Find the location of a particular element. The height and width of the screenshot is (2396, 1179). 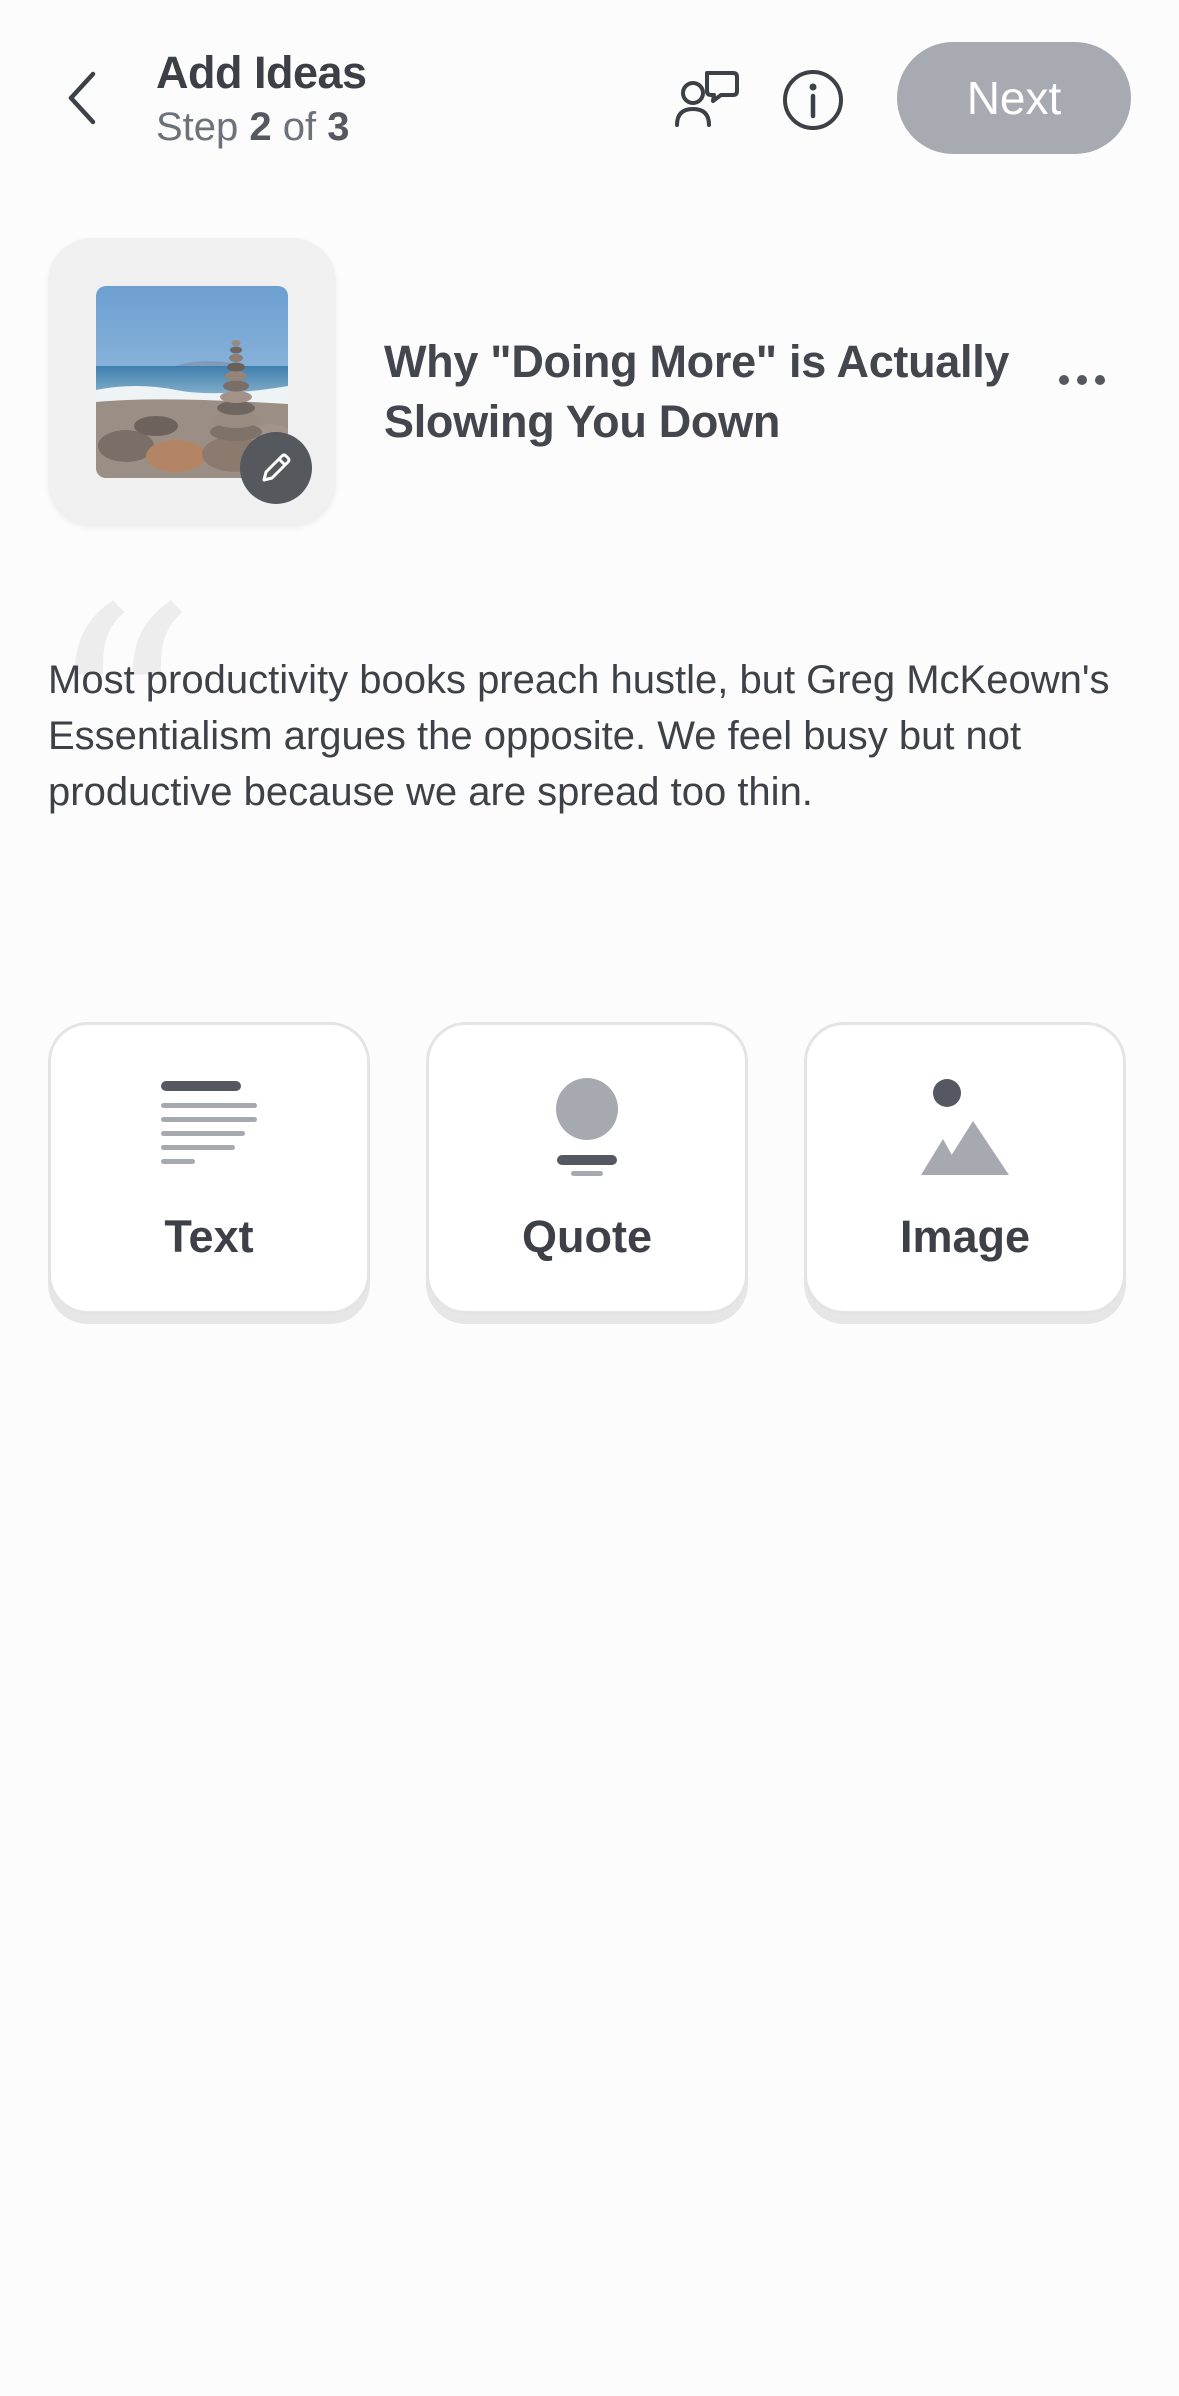

step-of: of is located at coordinates (299, 127).